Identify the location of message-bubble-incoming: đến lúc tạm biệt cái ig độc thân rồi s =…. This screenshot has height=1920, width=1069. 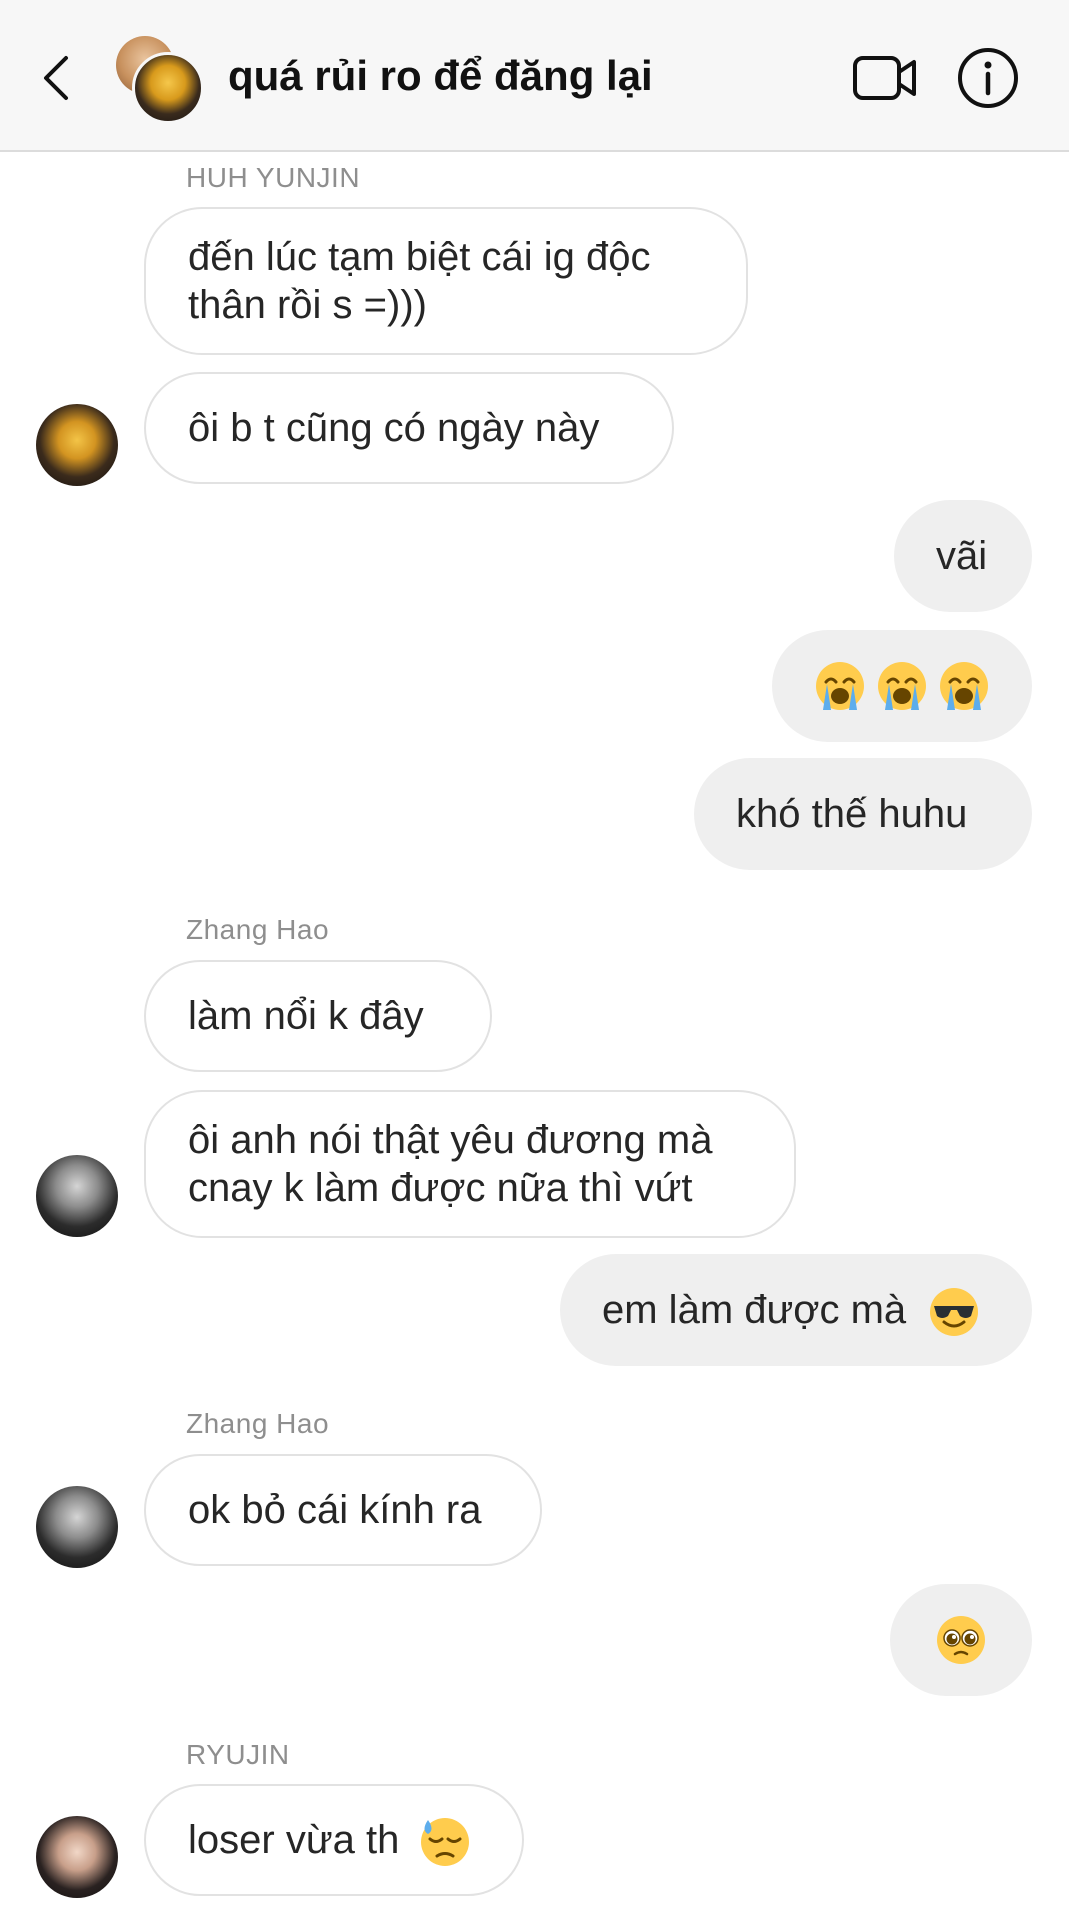
(446, 281).